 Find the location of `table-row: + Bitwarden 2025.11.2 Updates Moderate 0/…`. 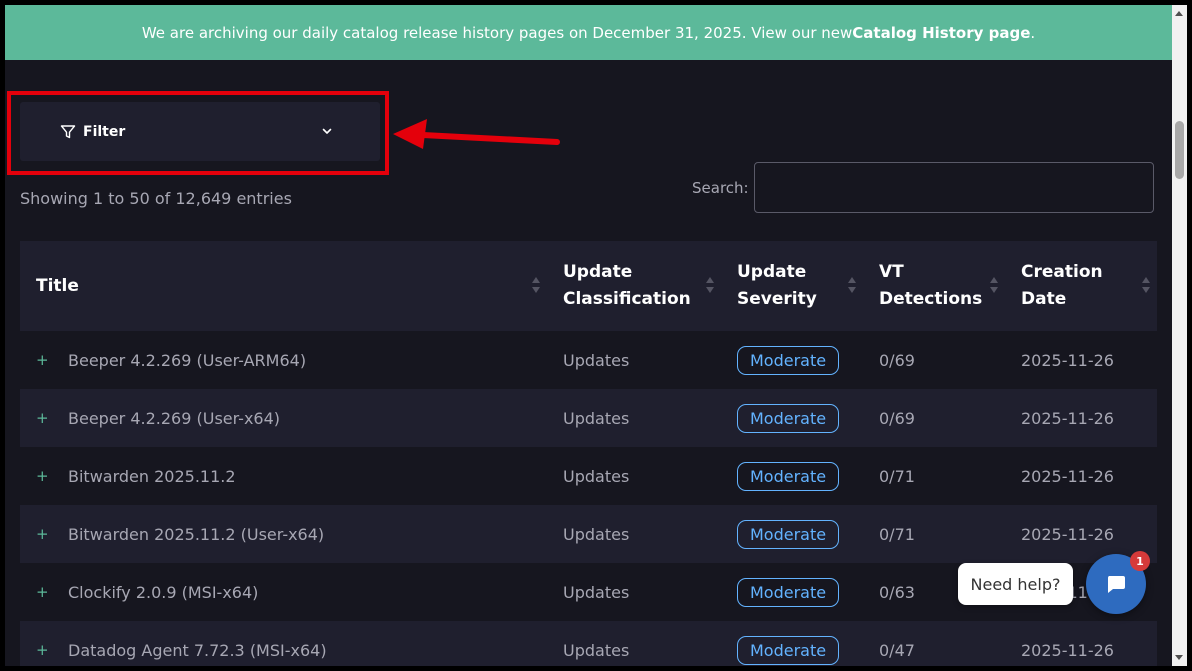

table-row: + Bitwarden 2025.11.2 Updates Moderate 0/… is located at coordinates (588, 476).